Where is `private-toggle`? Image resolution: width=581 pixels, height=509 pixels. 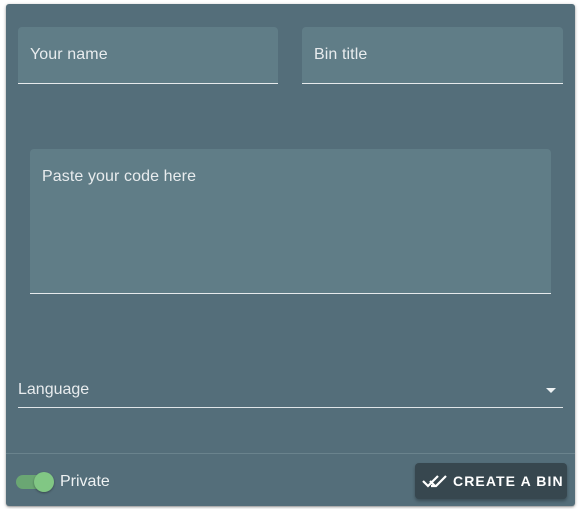 private-toggle is located at coordinates (35, 482).